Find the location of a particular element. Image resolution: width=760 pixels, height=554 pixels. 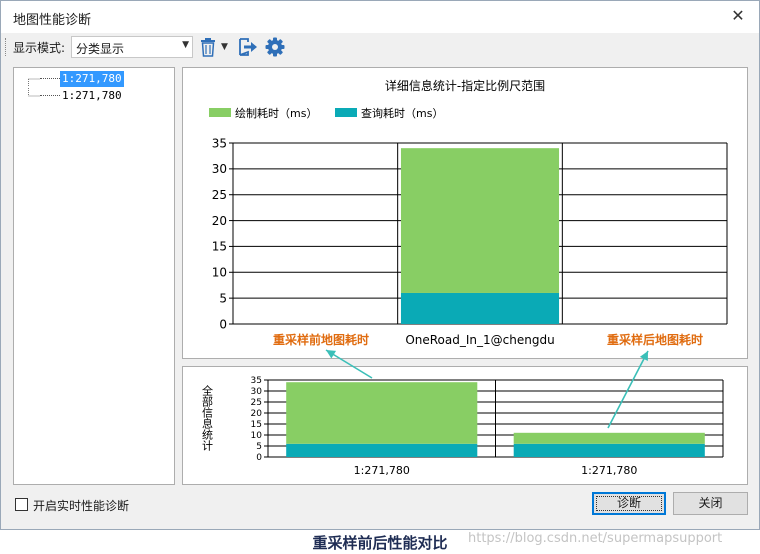

export-icon is located at coordinates (248, 47).